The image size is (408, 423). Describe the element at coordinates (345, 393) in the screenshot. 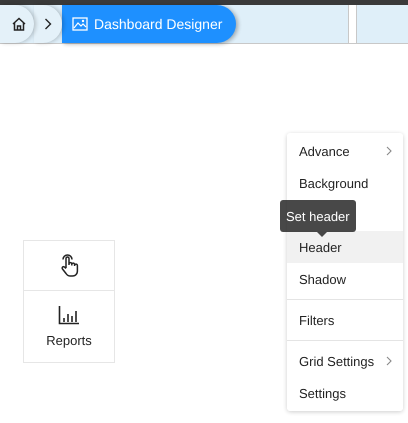

I see `menu-item: Settings` at that location.